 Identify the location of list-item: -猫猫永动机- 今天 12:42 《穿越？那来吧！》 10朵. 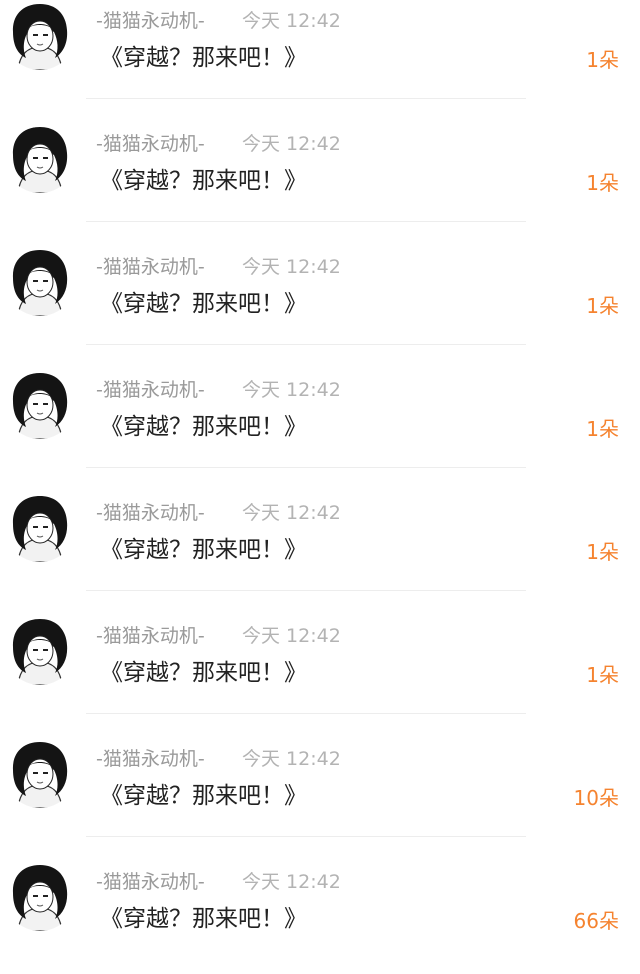
(320, 789).